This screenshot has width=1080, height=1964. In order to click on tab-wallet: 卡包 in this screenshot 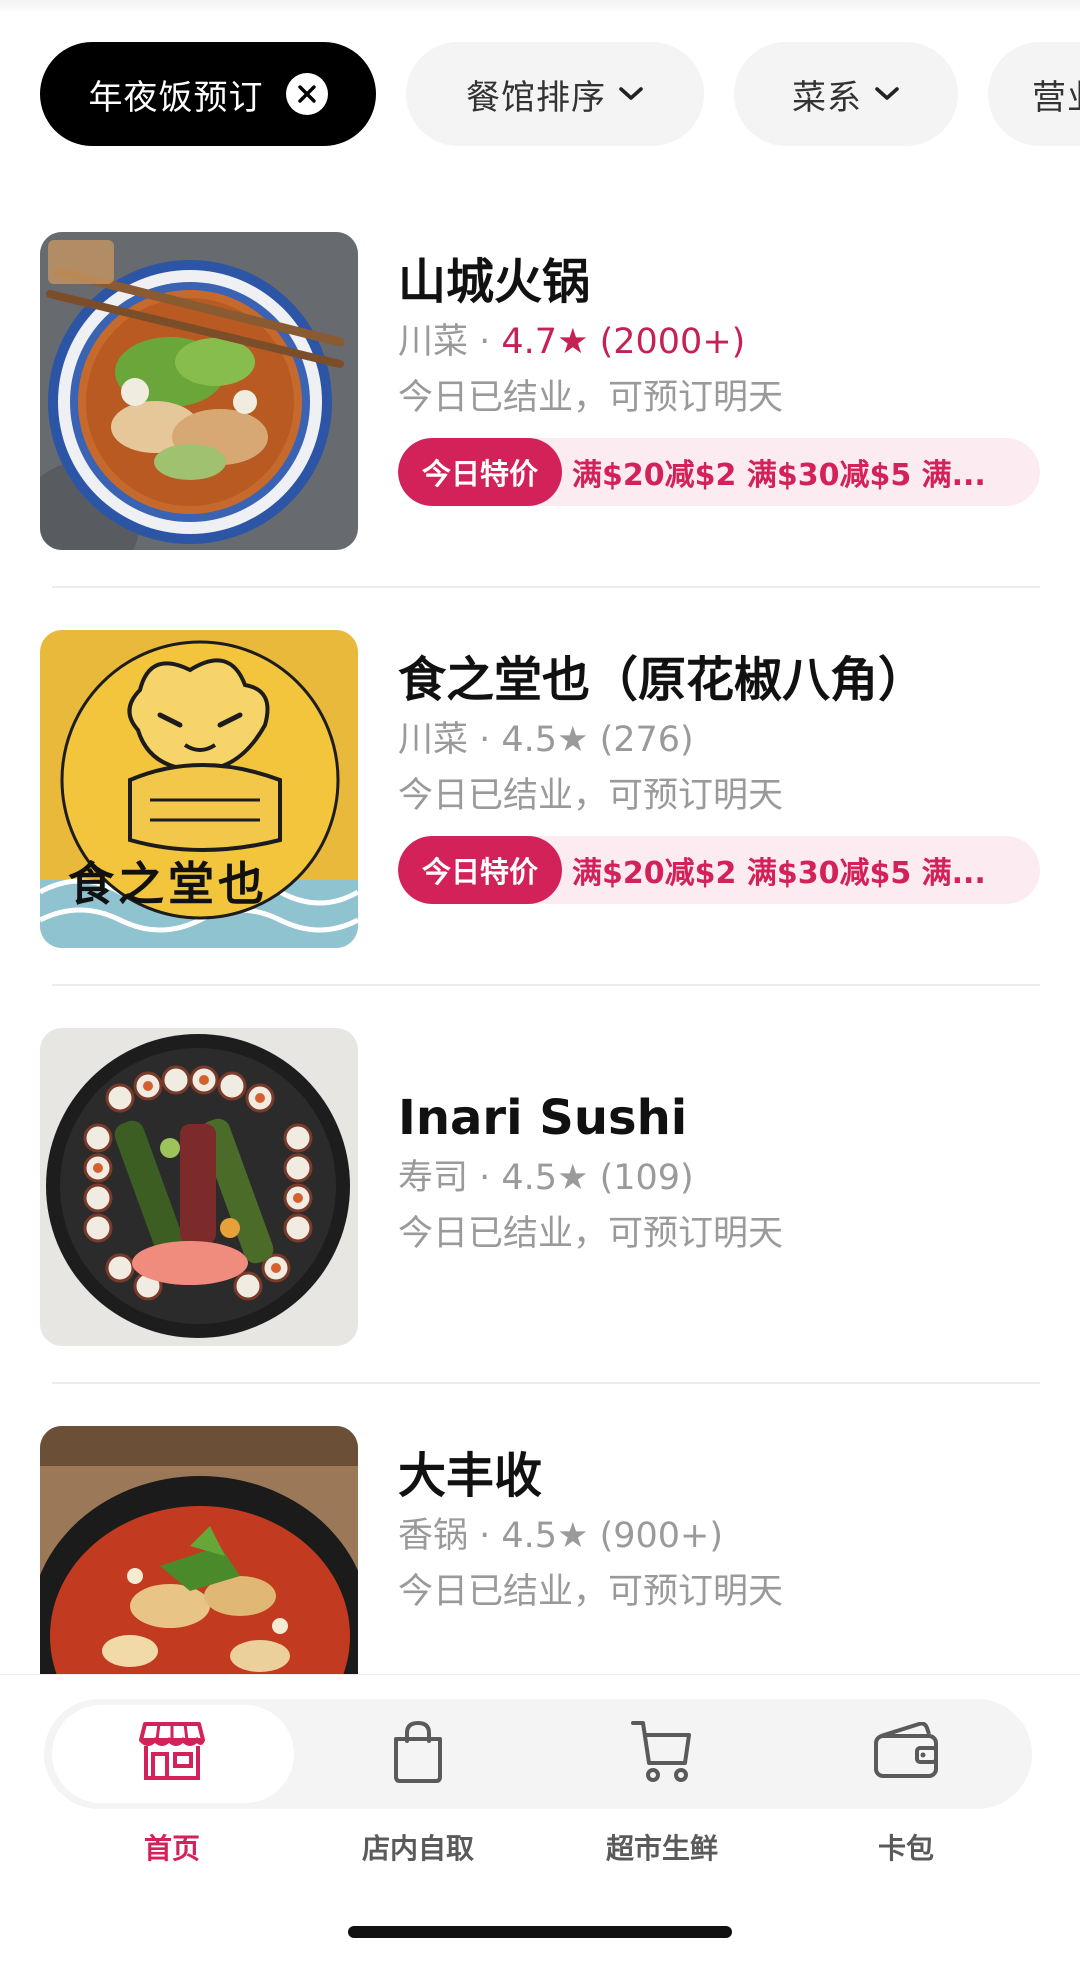, I will do `click(906, 1789)`.